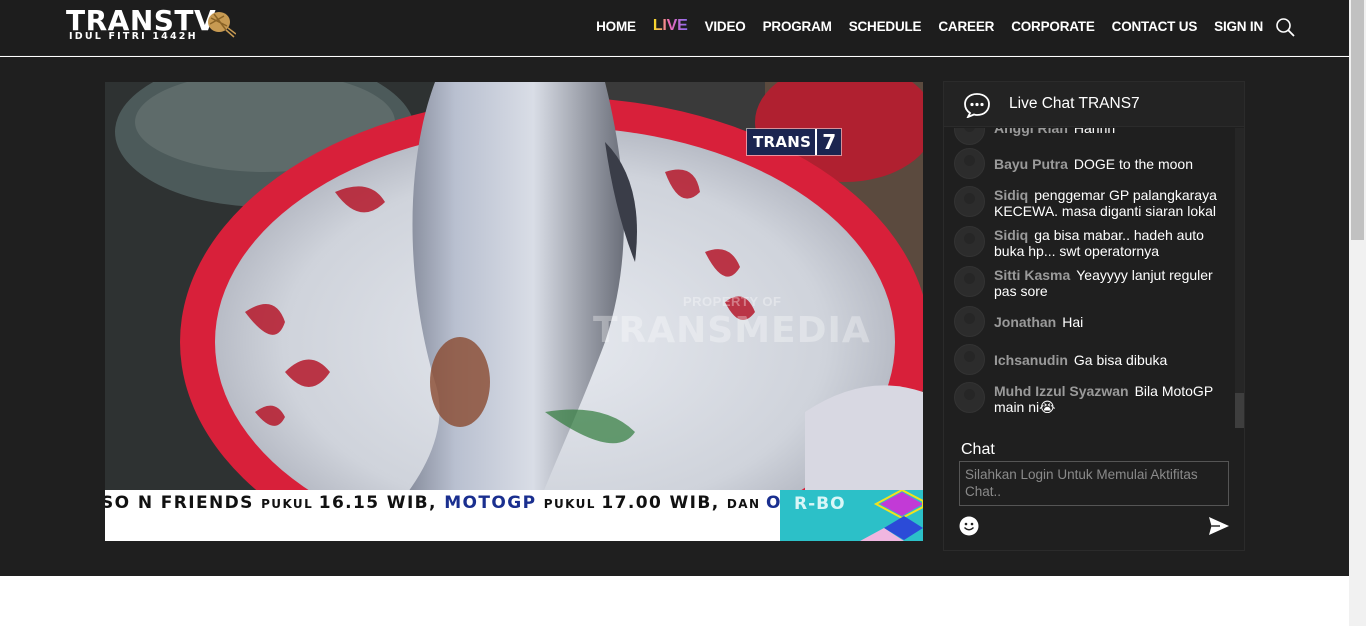 The width and height of the screenshot is (1366, 626). I want to click on nav-career: CAREER, so click(966, 26).